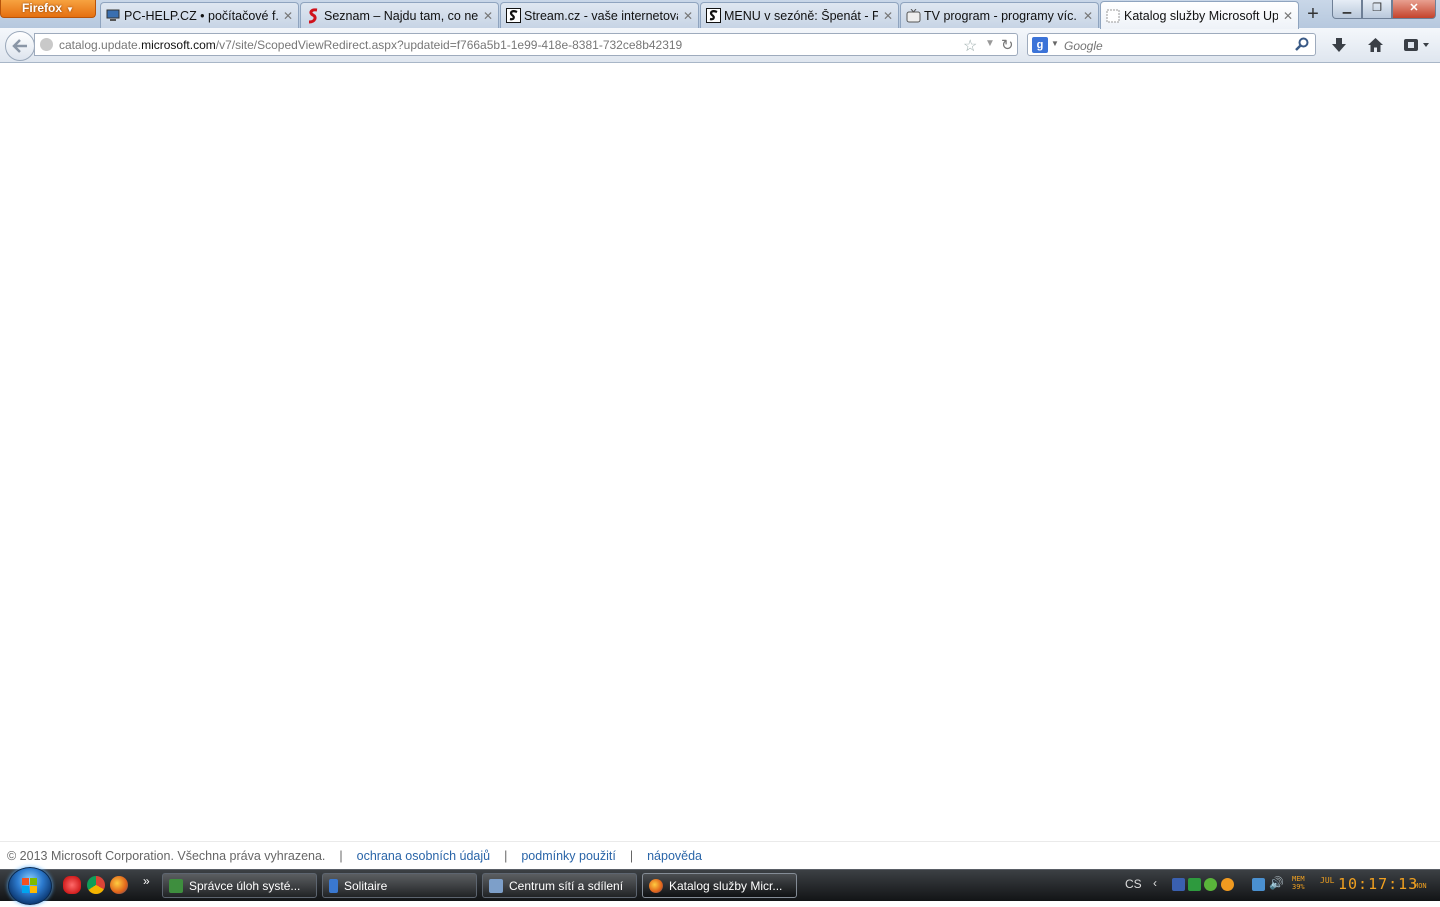 The image size is (1440, 907). What do you see at coordinates (1302, 44) in the screenshot?
I see `search-icon` at bounding box center [1302, 44].